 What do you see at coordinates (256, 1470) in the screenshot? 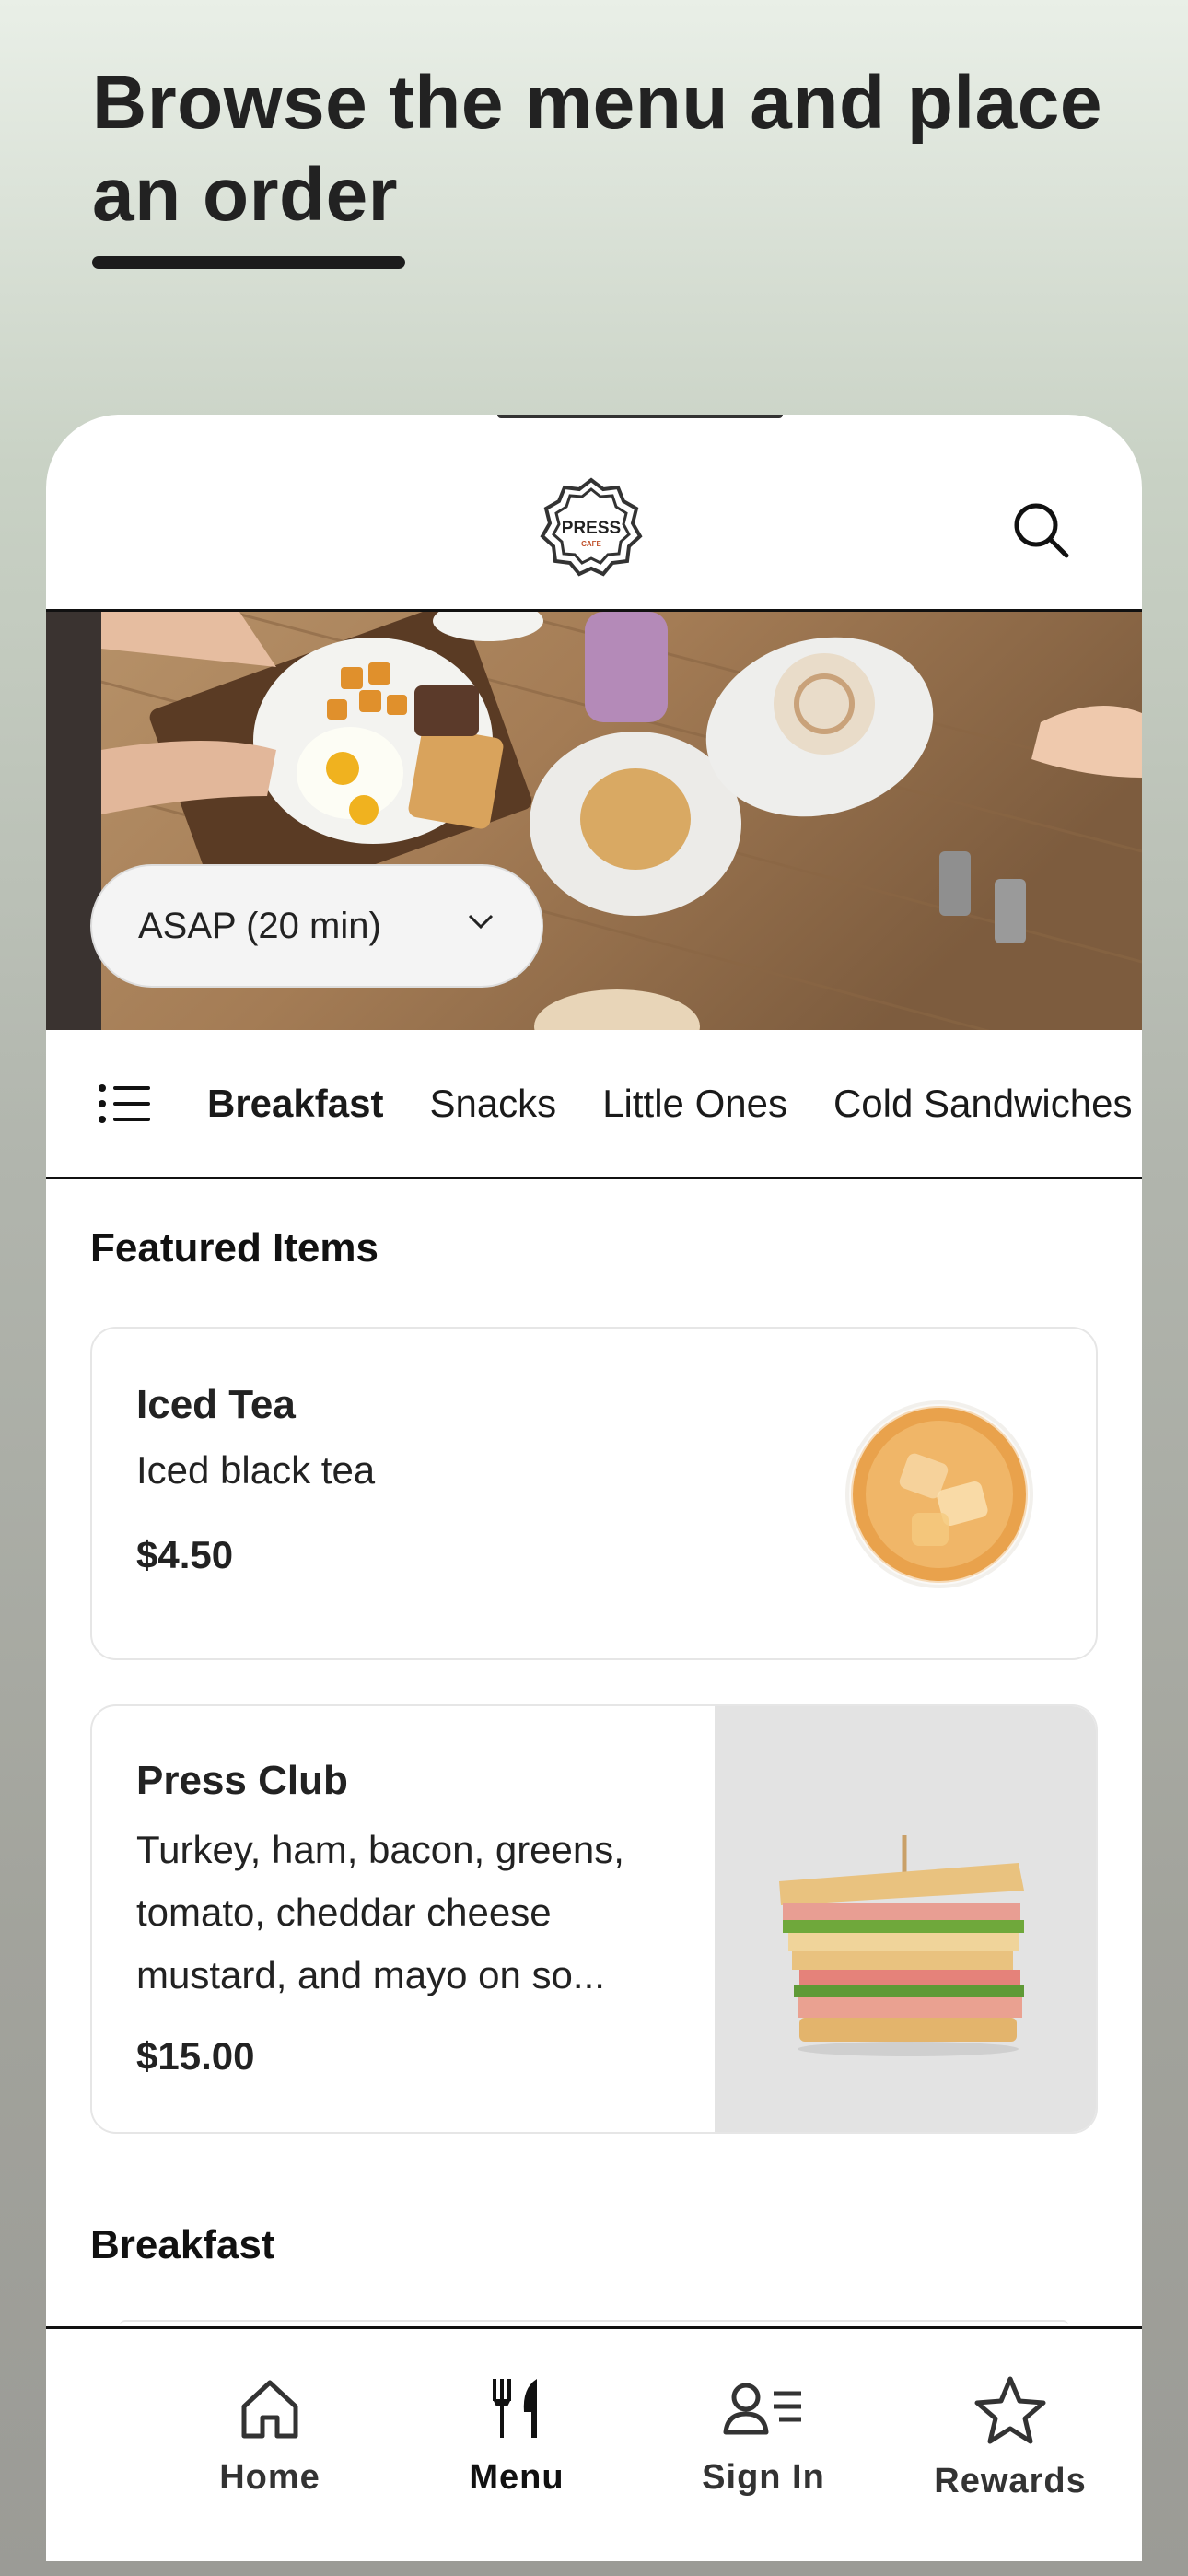
I see `item-description: Iced black tea` at bounding box center [256, 1470].